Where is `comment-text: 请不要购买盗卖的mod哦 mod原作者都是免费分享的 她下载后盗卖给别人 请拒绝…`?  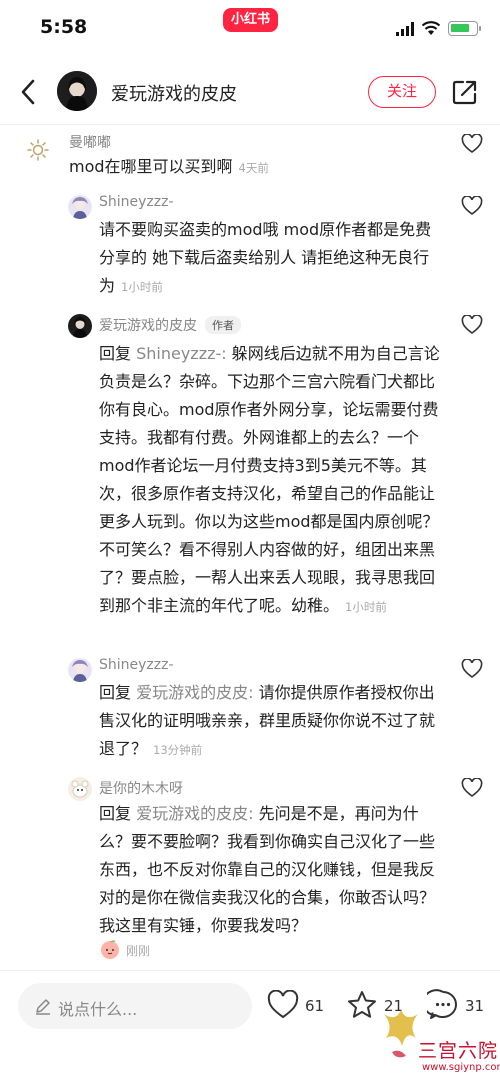
comment-text: 请不要购买盗卖的mod哦 mod原作者都是免费分享的 她下载后盗卖给别人 请拒绝… is located at coordinates (271, 258).